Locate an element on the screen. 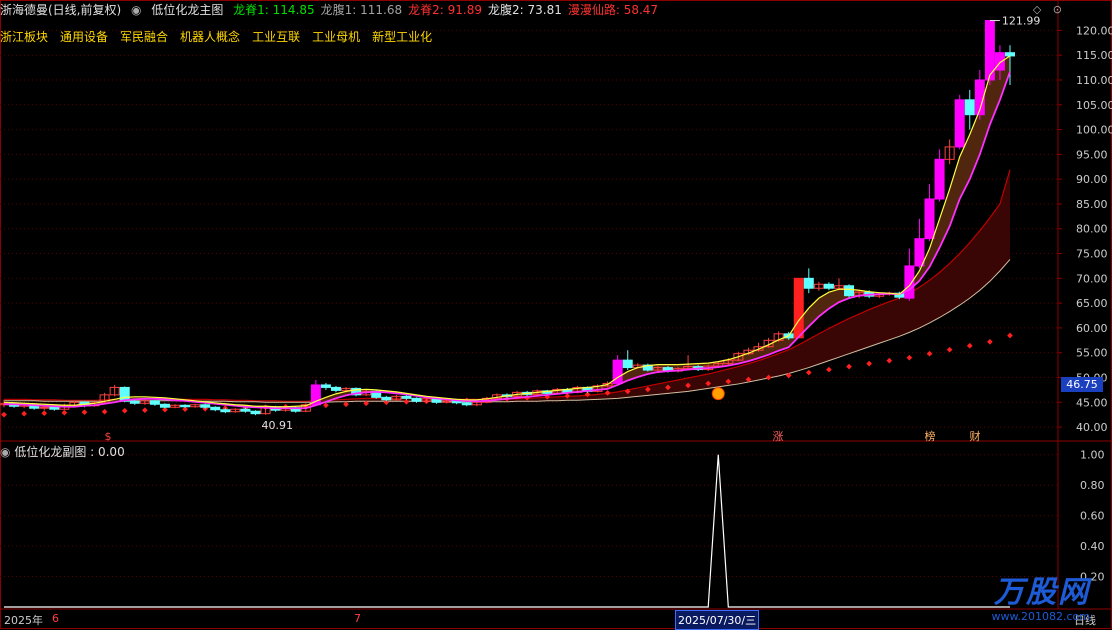 This screenshot has height=630, width=1112. y-tick-label: 55.00 is located at coordinates (1092, 353).